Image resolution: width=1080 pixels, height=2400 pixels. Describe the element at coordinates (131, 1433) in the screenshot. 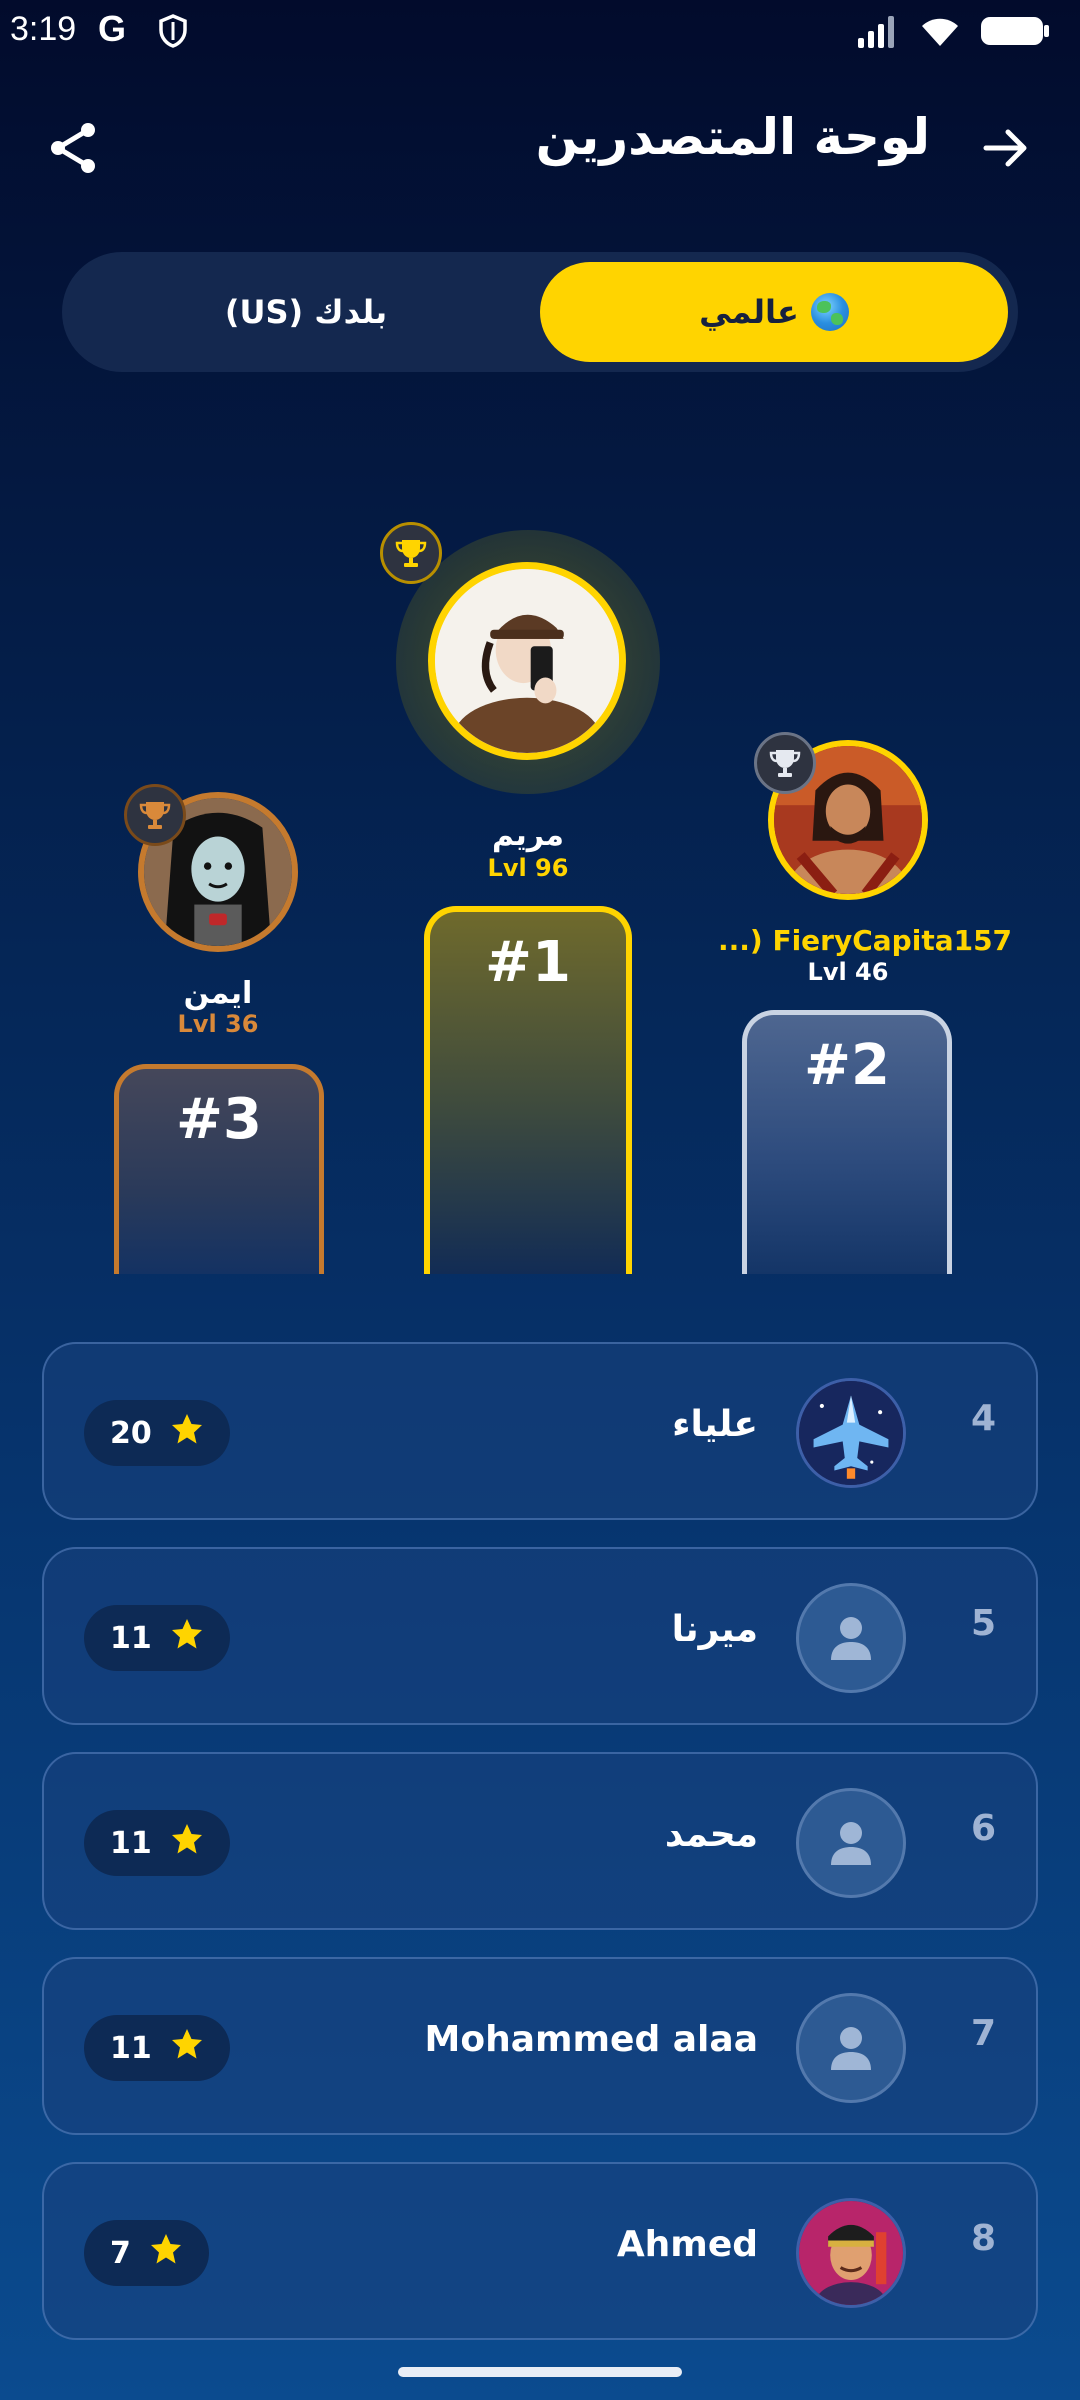

I see `score-value: 20` at that location.